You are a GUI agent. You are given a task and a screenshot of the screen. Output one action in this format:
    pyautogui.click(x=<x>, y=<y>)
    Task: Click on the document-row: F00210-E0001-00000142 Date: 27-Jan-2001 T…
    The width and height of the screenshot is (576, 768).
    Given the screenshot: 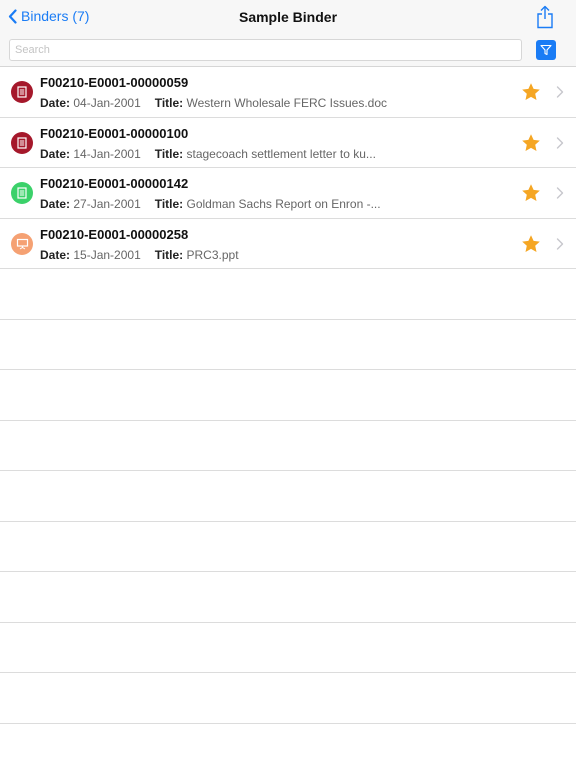 What is the action you would take?
    pyautogui.click(x=288, y=193)
    